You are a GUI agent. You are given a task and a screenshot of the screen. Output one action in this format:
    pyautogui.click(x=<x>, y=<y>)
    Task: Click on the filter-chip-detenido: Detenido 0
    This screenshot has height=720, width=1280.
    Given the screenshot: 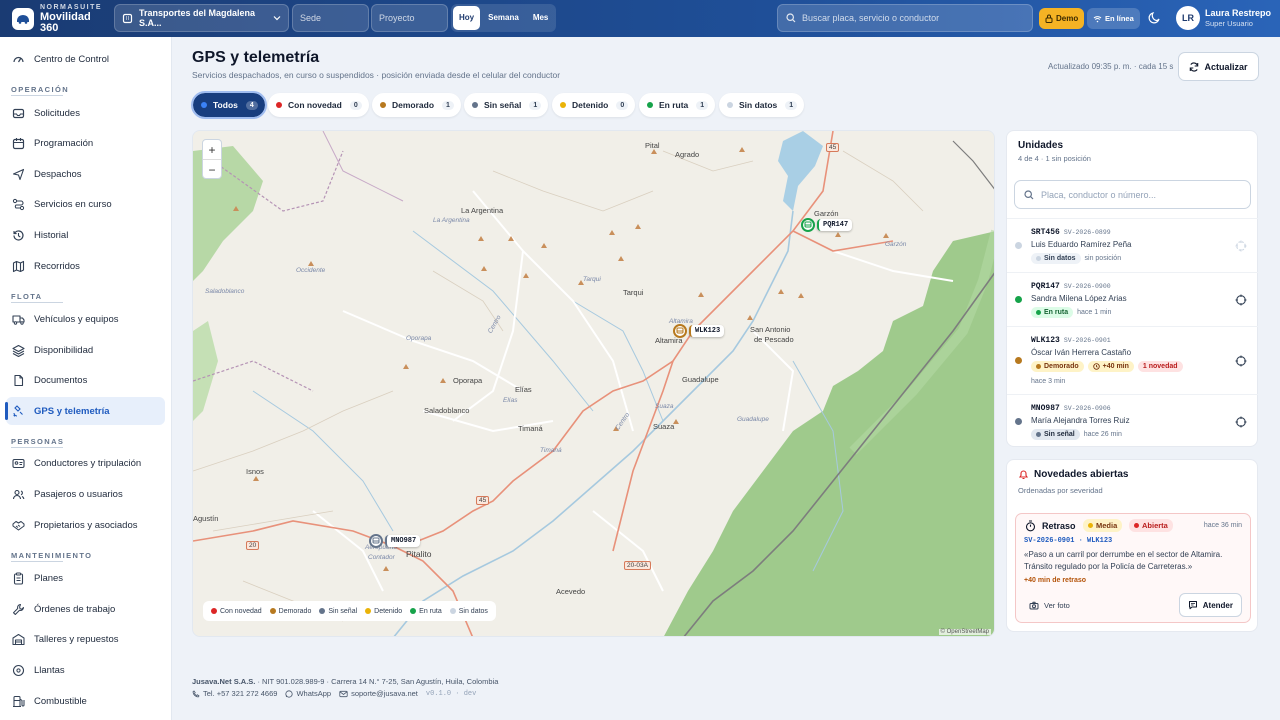 What is the action you would take?
    pyautogui.click(x=594, y=105)
    